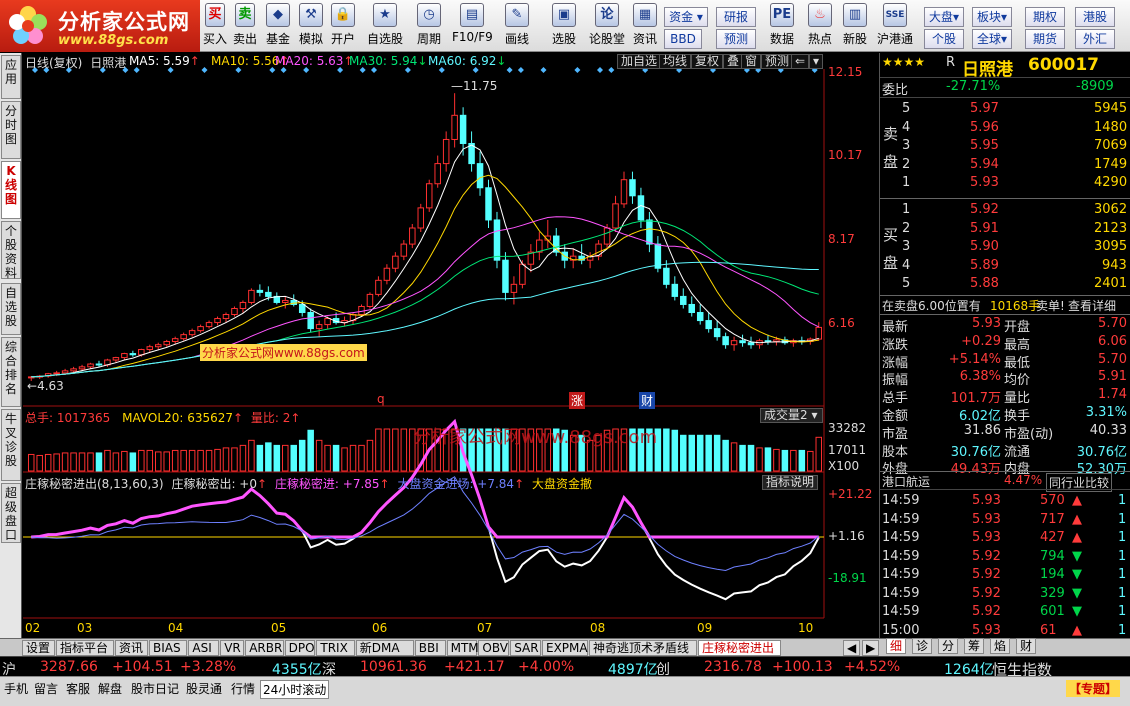 This screenshot has width=1130, height=706. I want to click on quote-tab-1: 诊, so click(922, 646).